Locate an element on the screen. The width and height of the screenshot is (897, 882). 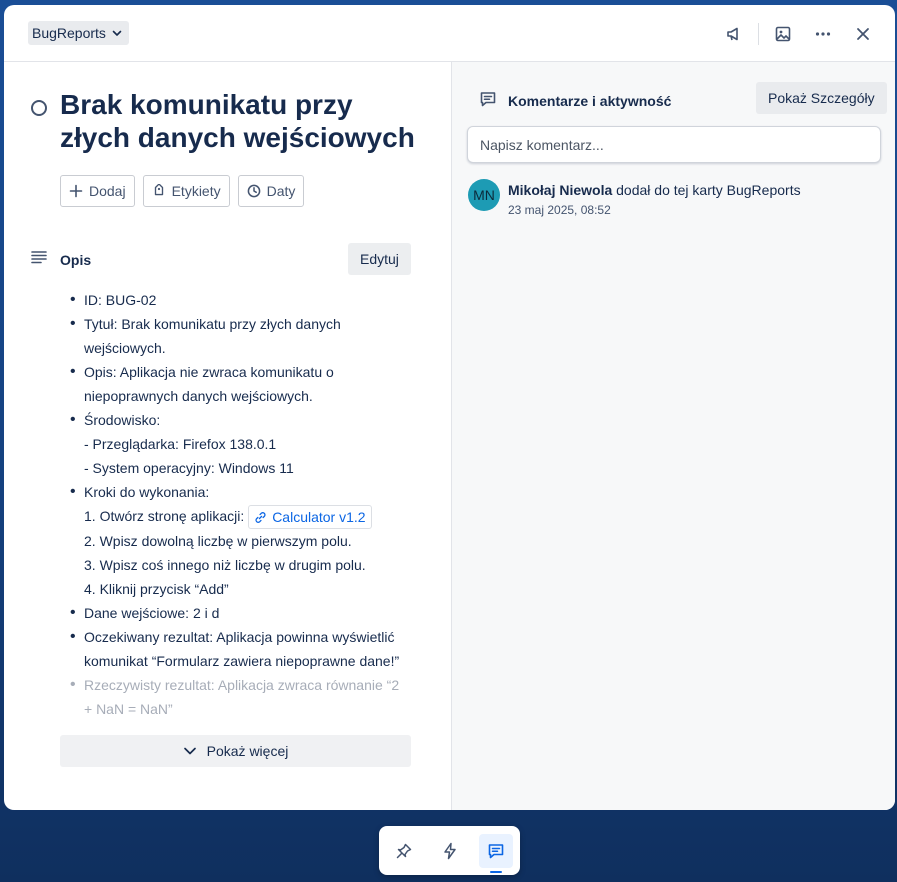
desc-step-4: 4. Kliknij przycisk “Add” is located at coordinates (156, 589).